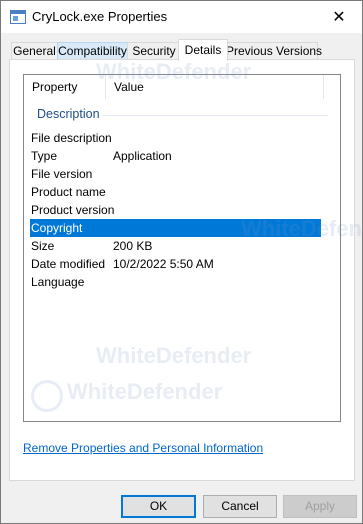 The height and width of the screenshot is (524, 363). I want to click on property-name: Date modified, so click(68, 264).